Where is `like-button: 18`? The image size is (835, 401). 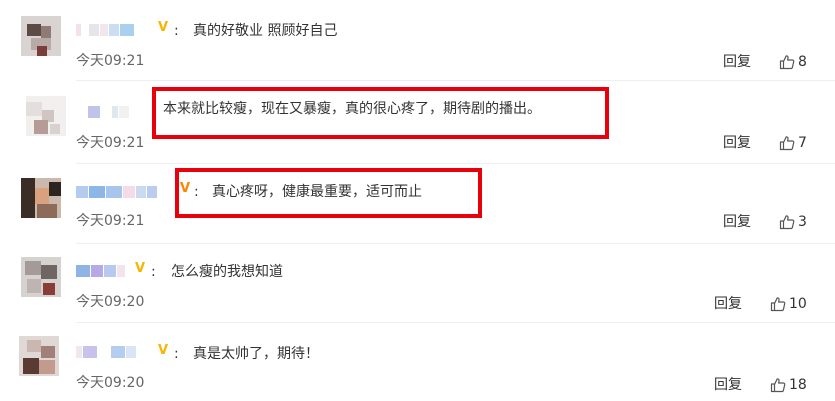 like-button: 18 is located at coordinates (788, 385).